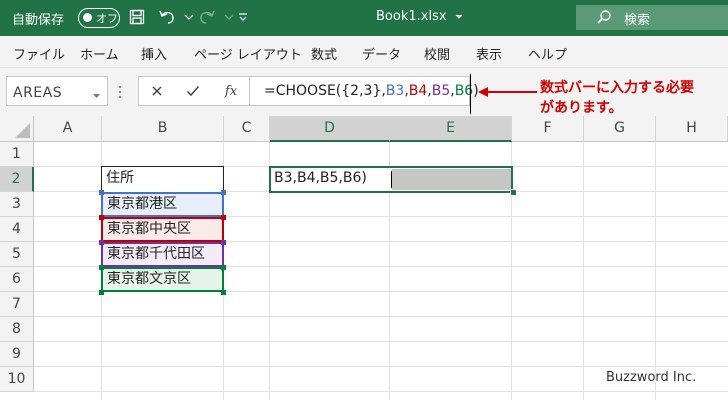 This screenshot has height=400, width=728. Describe the element at coordinates (548, 129) in the screenshot. I see `column-header-f: F` at that location.